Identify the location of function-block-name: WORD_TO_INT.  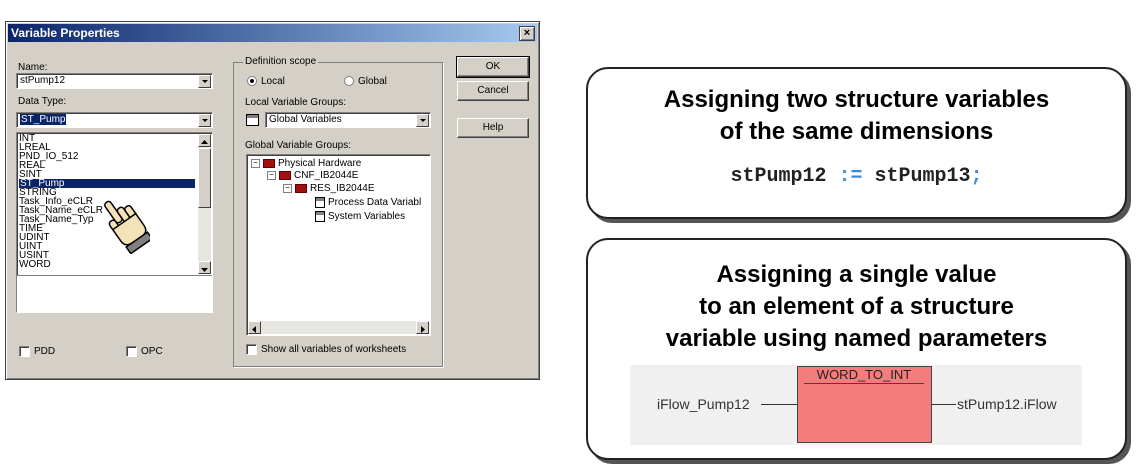
(864, 375).